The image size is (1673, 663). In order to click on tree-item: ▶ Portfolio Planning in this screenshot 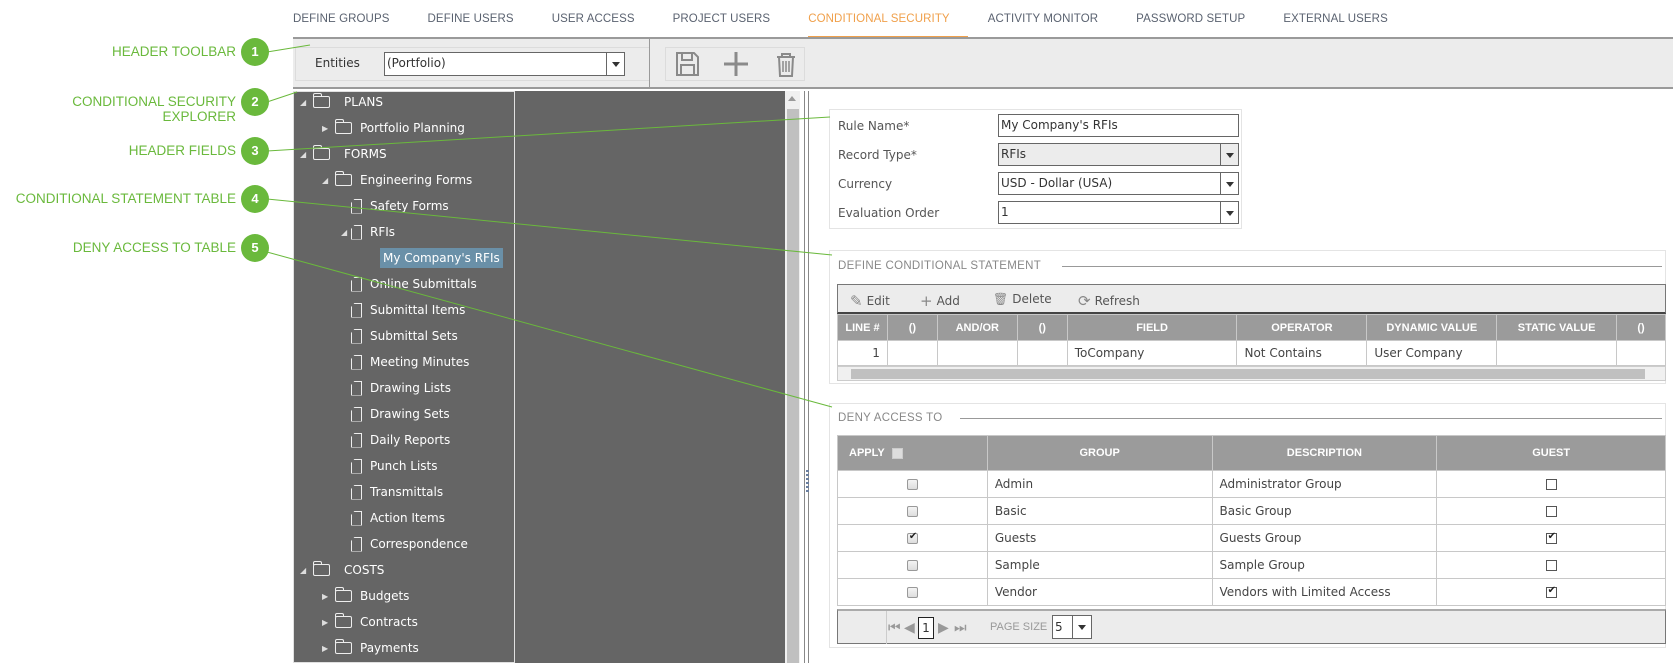, I will do `click(393, 128)`.